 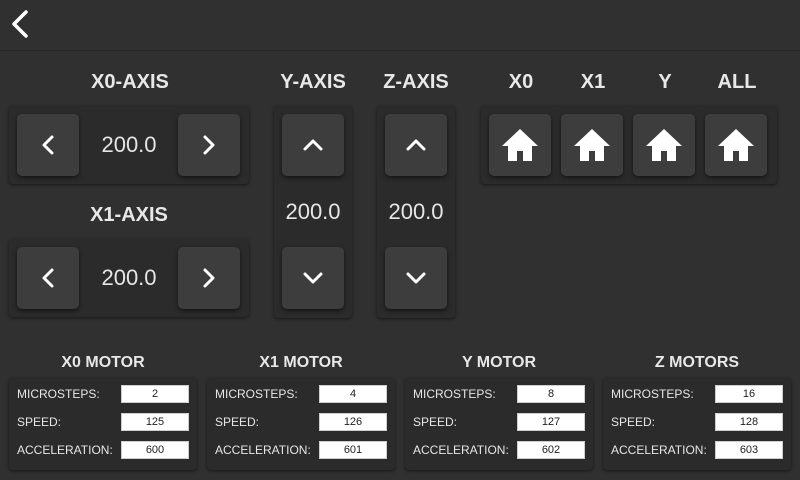 What do you see at coordinates (313, 82) in the screenshot?
I see `y-axis-title: Y-AXIS` at bounding box center [313, 82].